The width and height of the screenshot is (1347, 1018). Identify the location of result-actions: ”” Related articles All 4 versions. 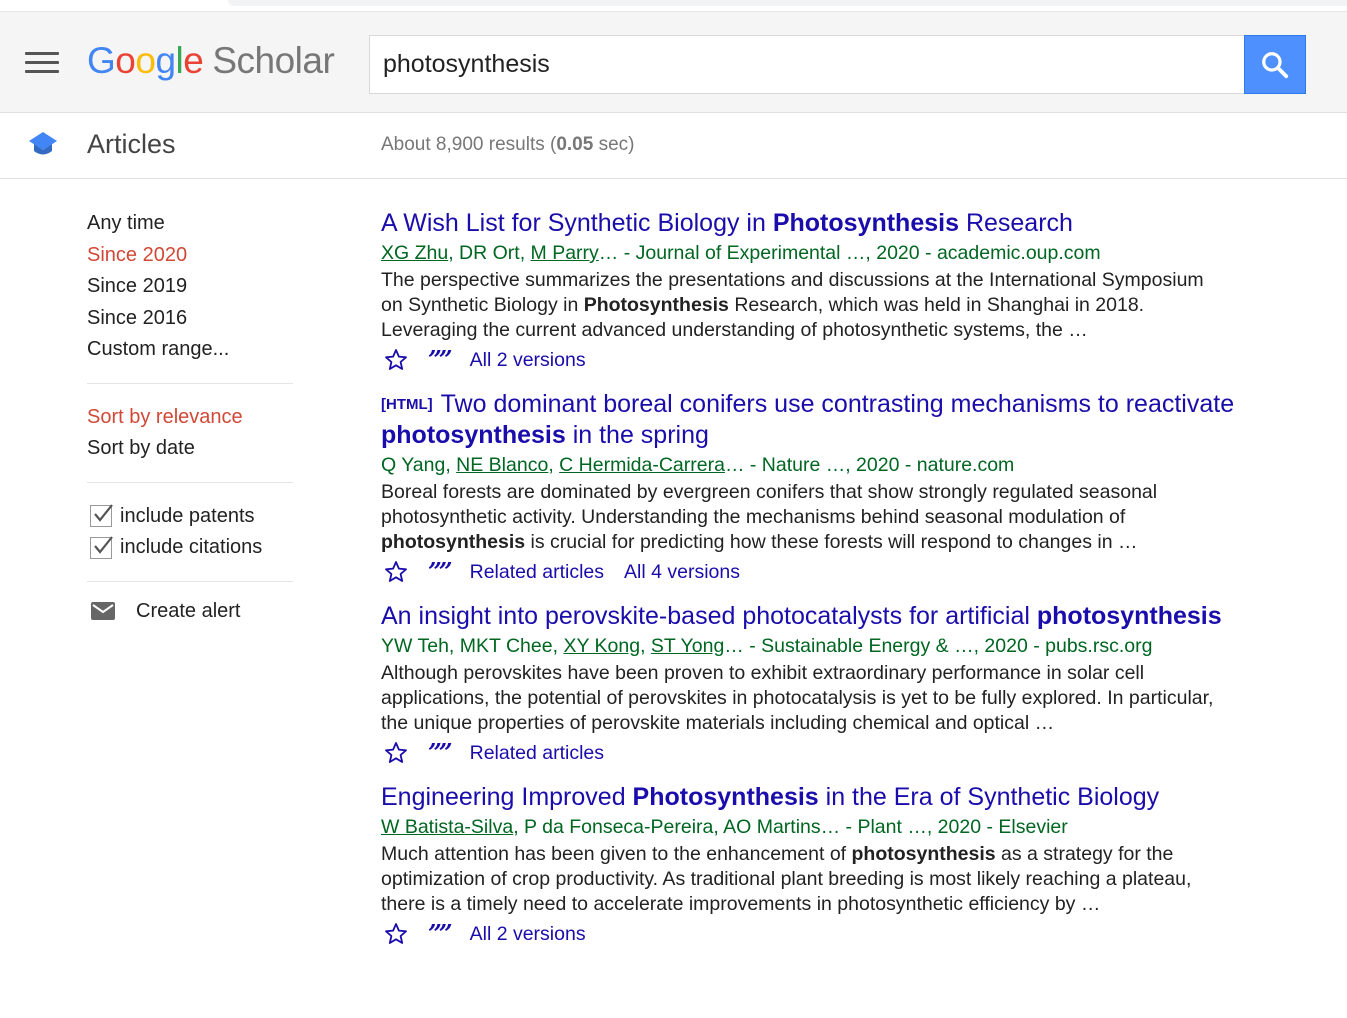
(846, 572).